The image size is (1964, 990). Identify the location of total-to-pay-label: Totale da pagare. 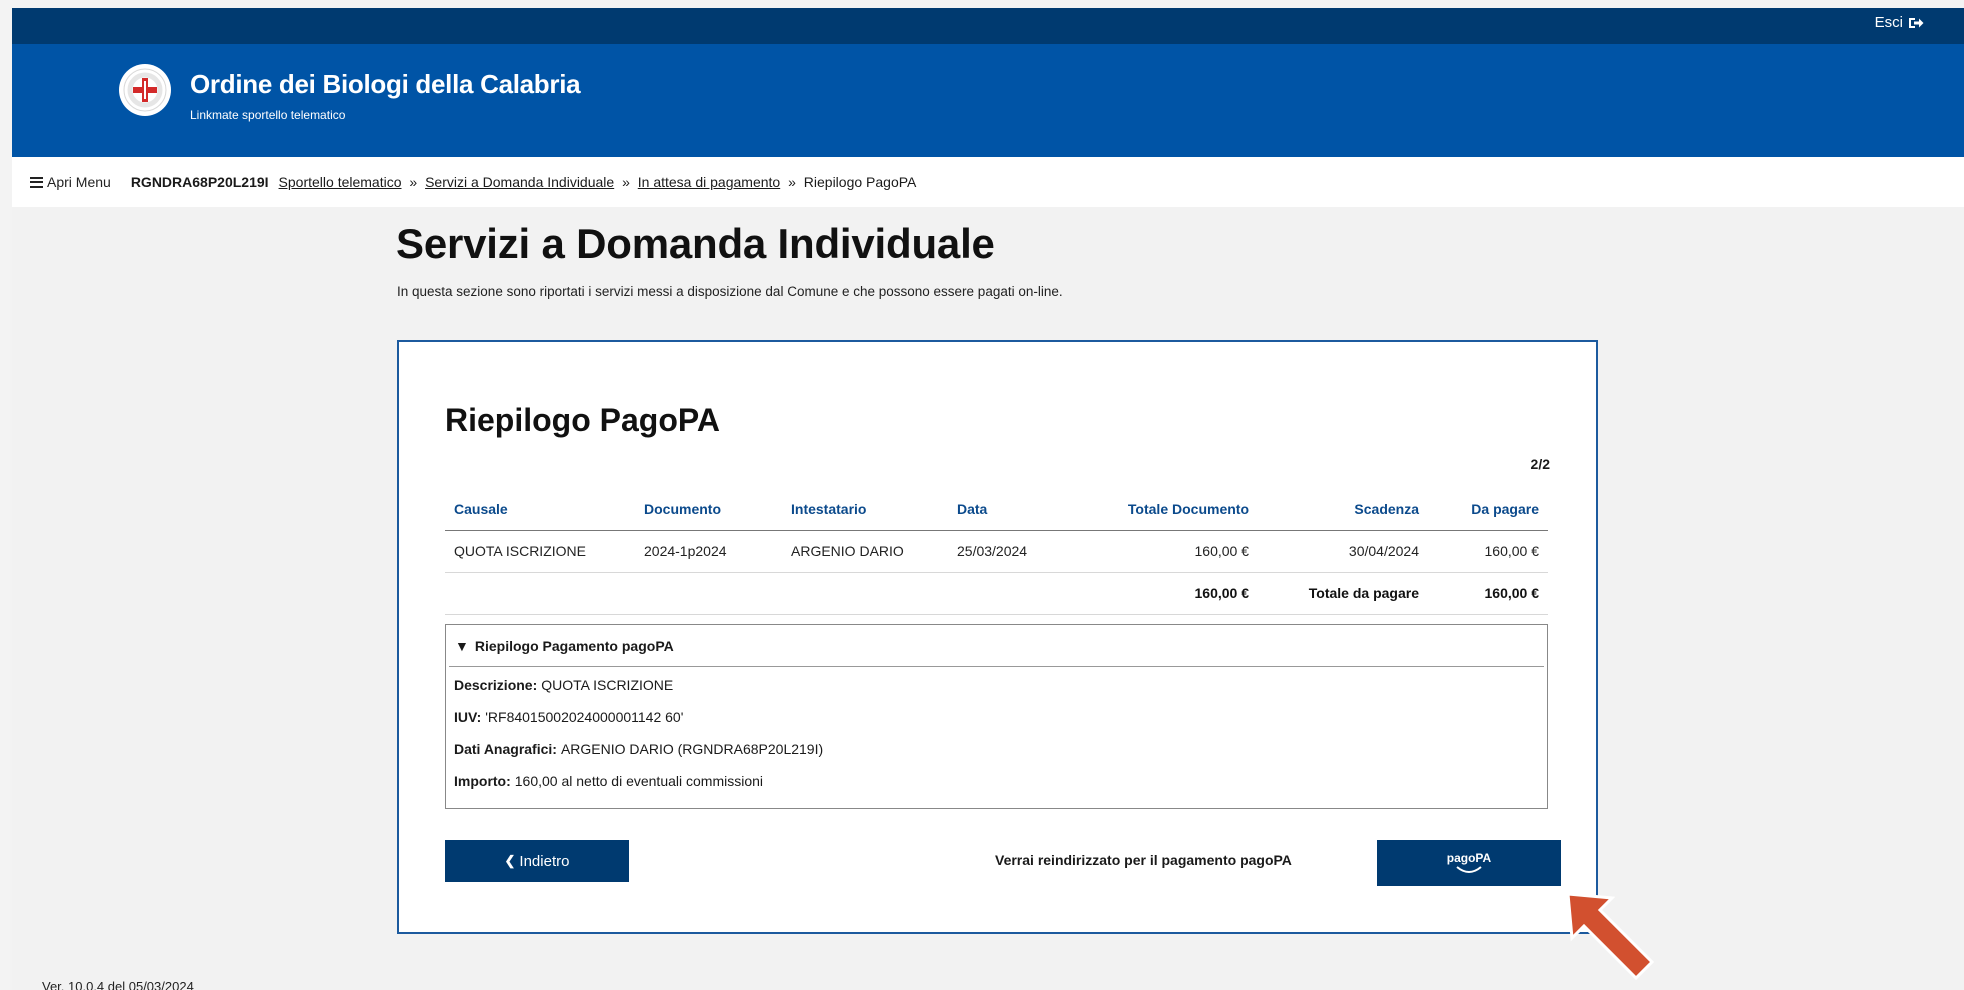
(1343, 593).